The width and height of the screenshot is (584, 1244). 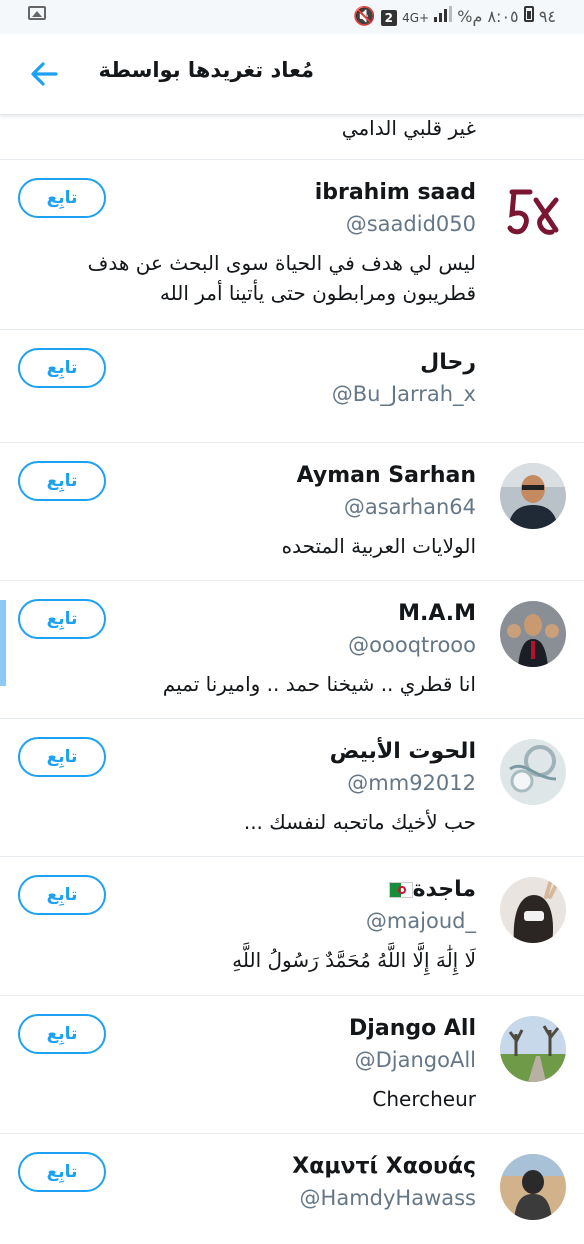 What do you see at coordinates (400, 890) in the screenshot?
I see `algeria-flag-icon` at bounding box center [400, 890].